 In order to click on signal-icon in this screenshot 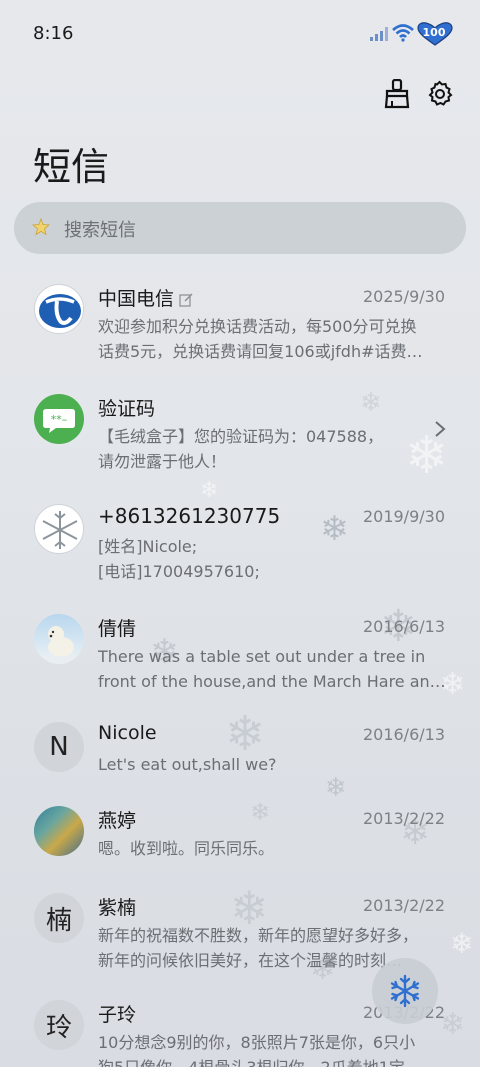, I will do `click(379, 34)`.